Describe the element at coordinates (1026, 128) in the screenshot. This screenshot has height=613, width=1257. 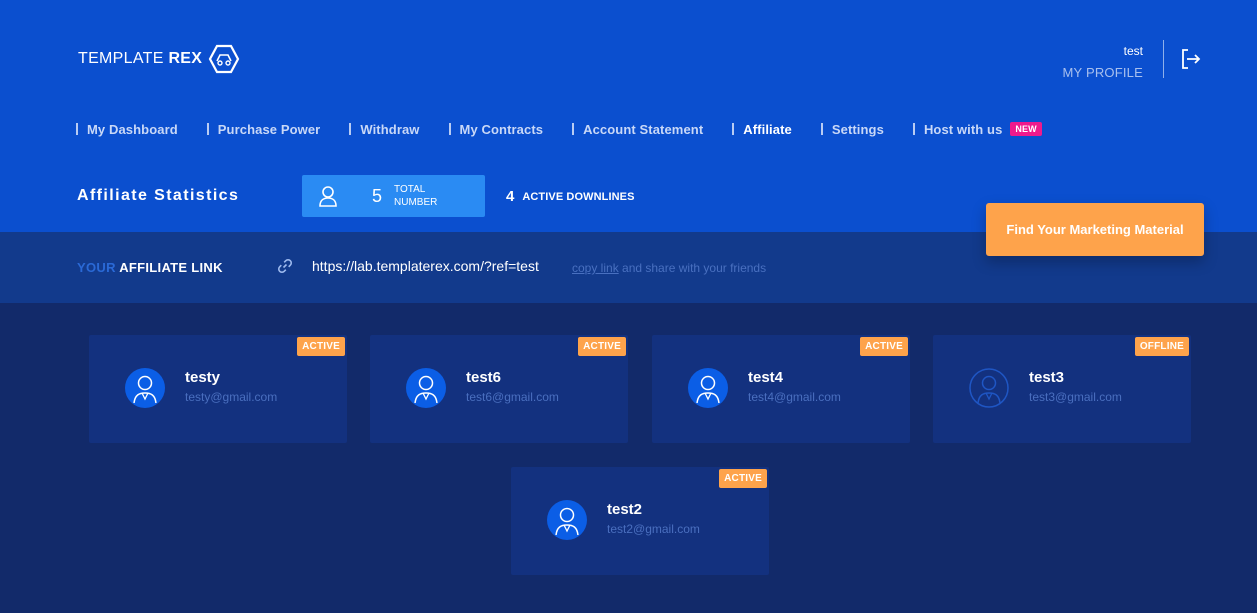
I see `new-badge: NEW` at that location.